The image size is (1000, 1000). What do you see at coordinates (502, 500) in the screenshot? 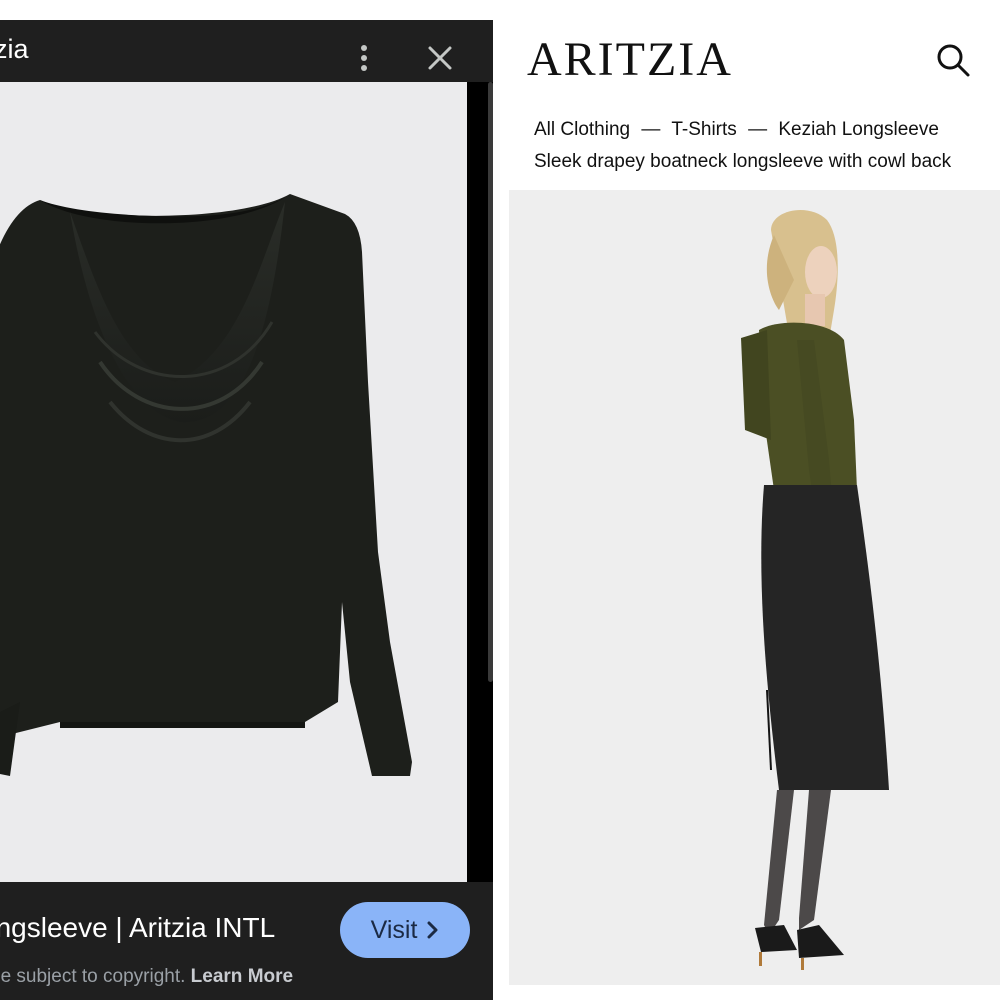
I see `panel-divider` at bounding box center [502, 500].